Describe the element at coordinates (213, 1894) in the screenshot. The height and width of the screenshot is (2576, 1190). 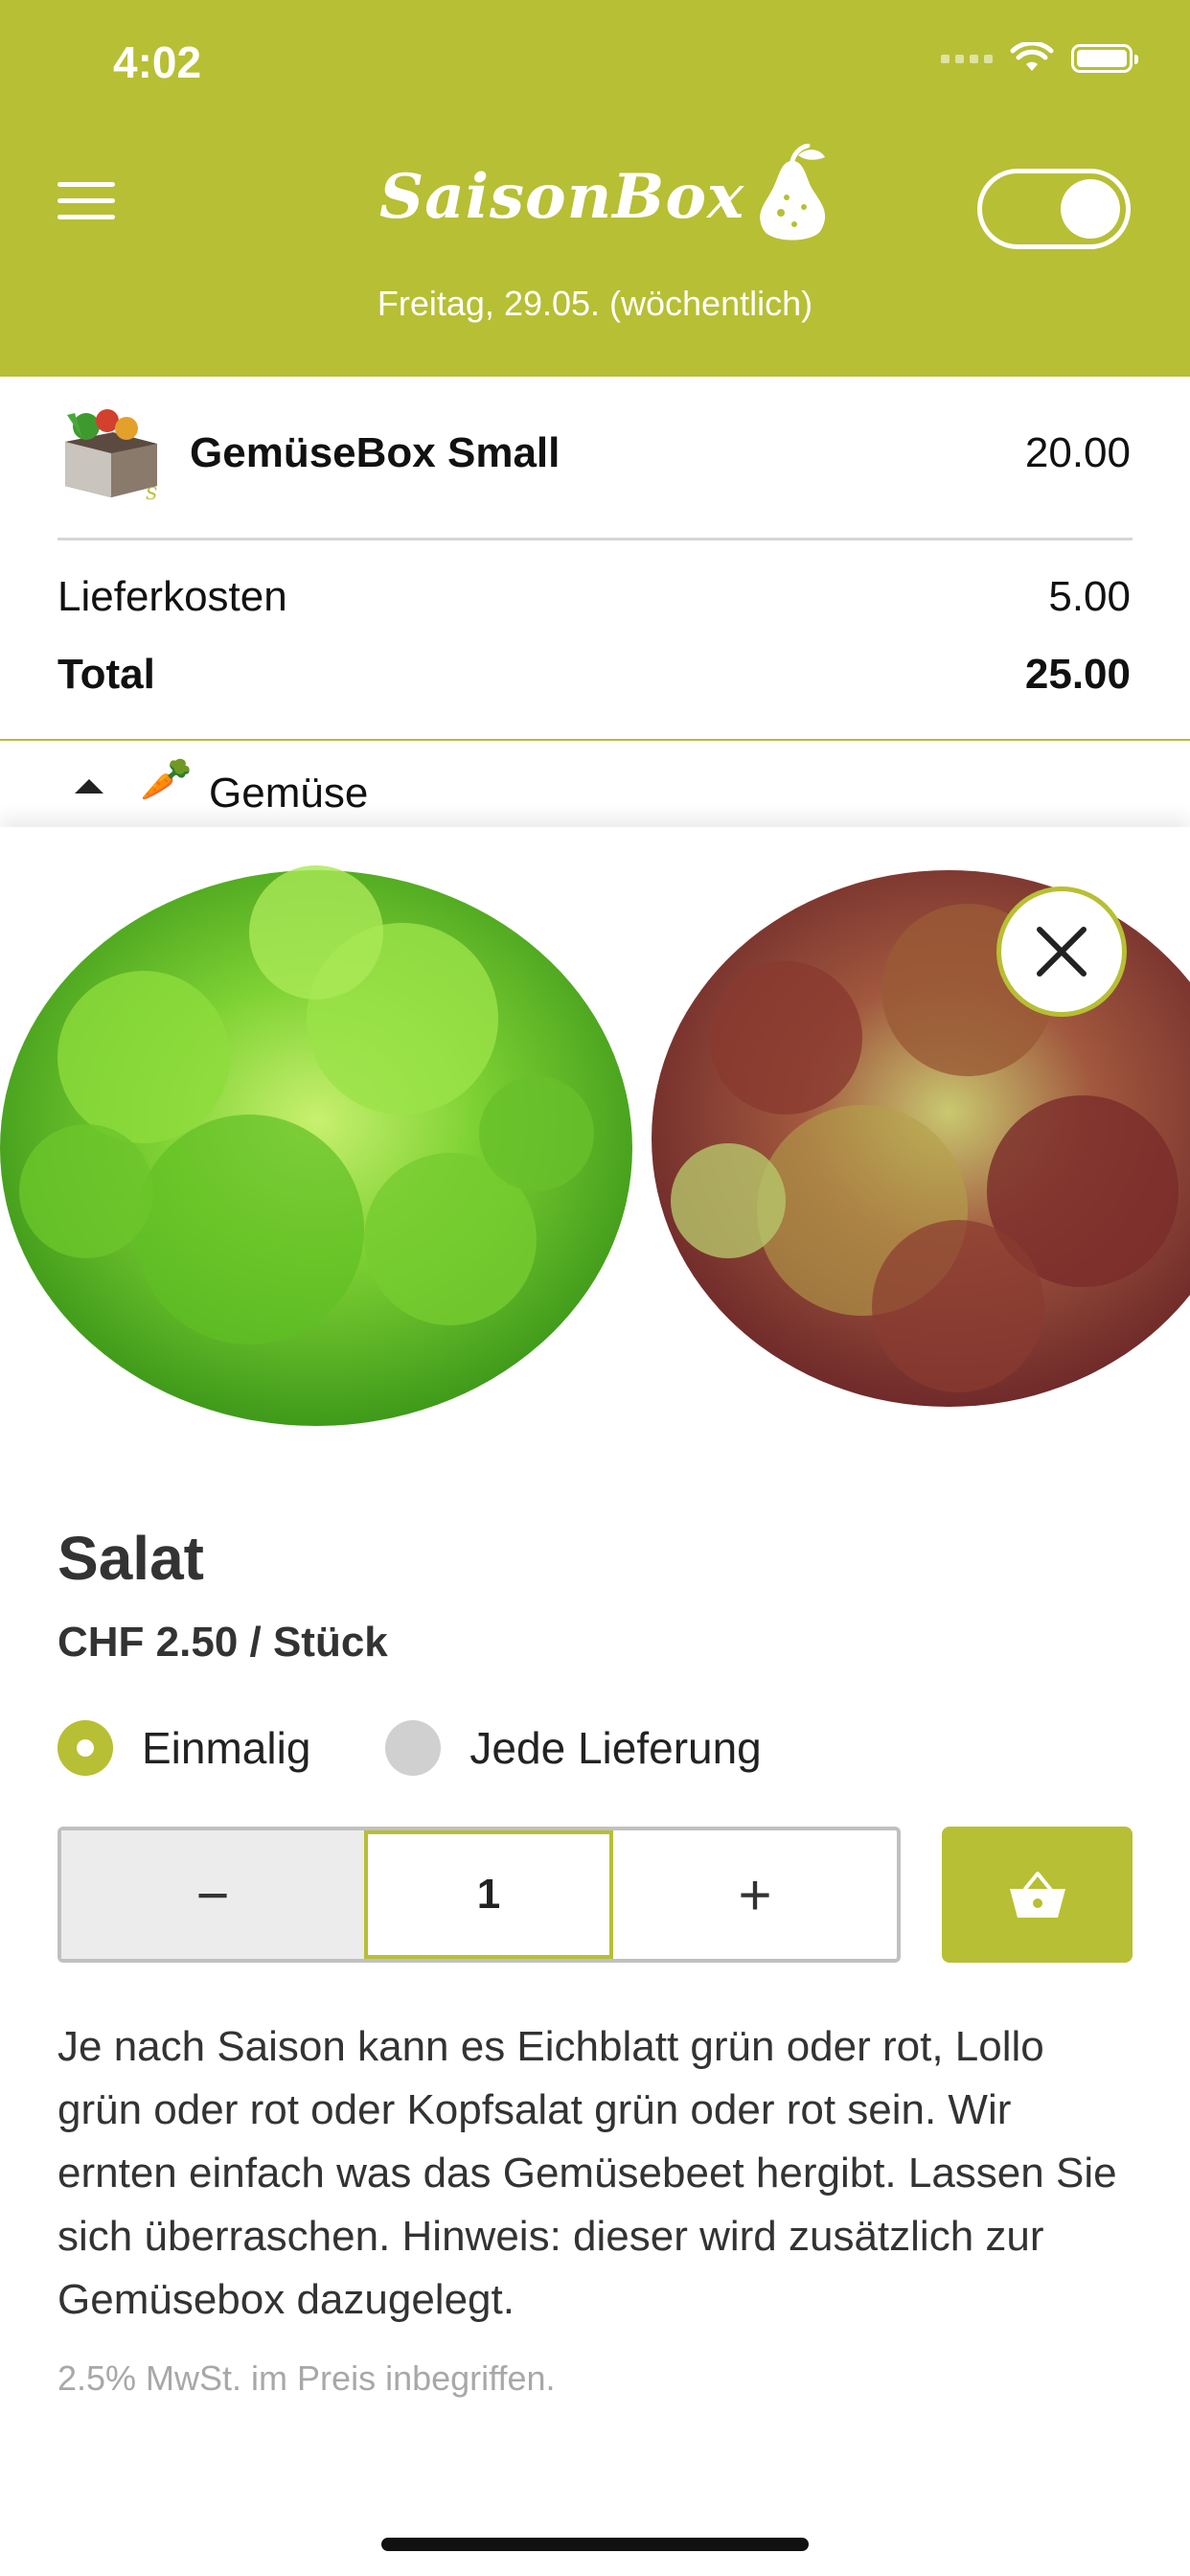
I see `decrement-button: −` at that location.